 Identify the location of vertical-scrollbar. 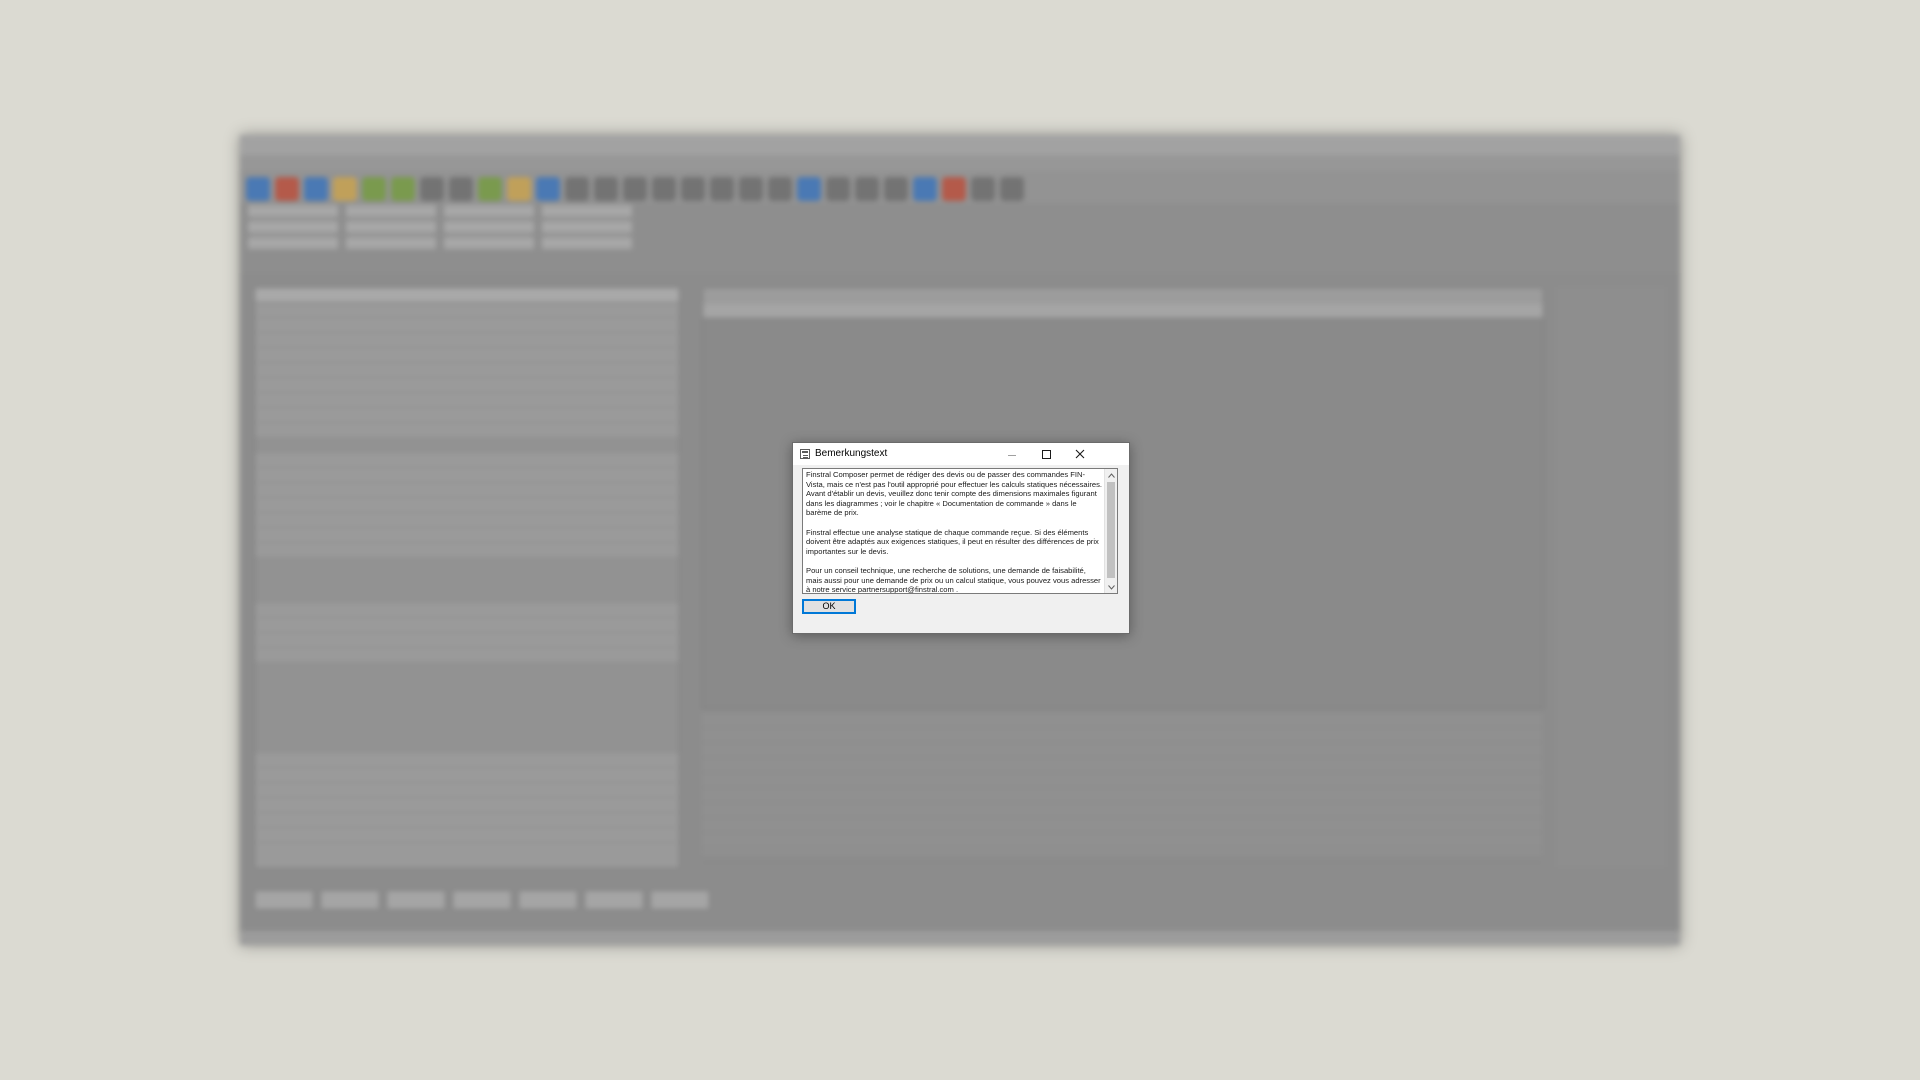
(1110, 531).